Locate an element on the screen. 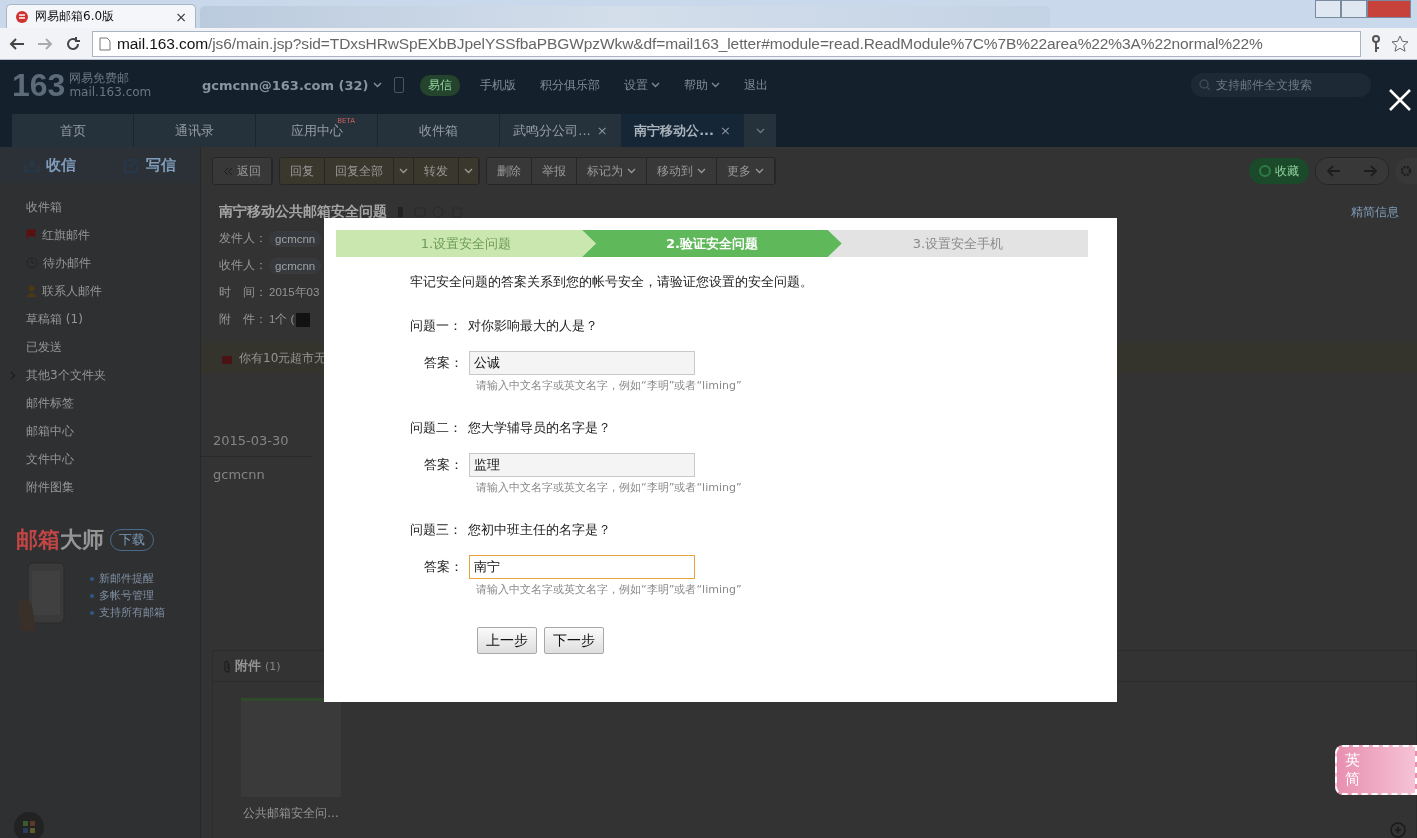  meta-label: 收件人： is located at coordinates (243, 265).